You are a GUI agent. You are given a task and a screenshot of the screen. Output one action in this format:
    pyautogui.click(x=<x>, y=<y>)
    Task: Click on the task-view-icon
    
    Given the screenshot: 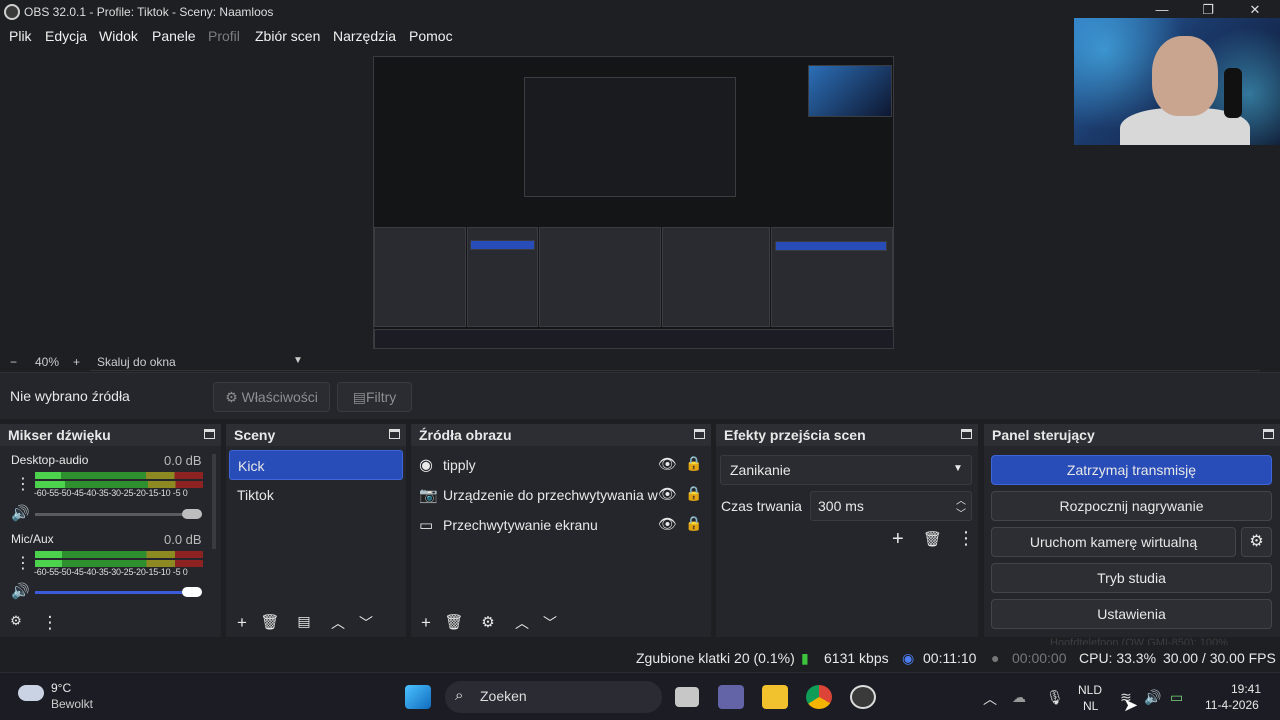 What is the action you would take?
    pyautogui.click(x=687, y=697)
    